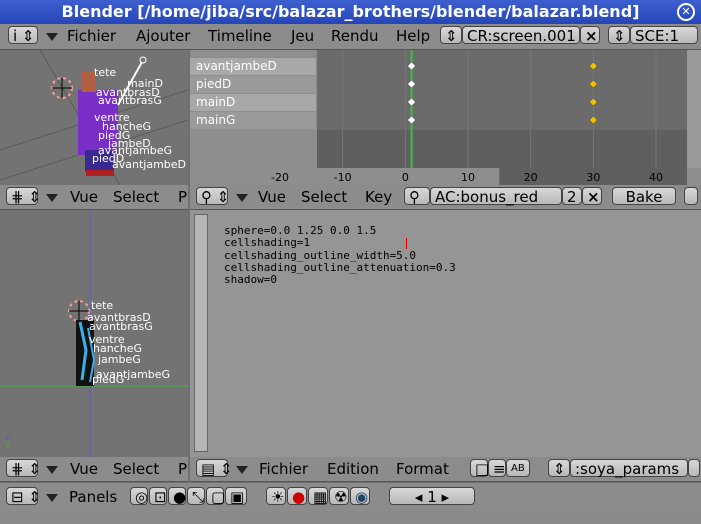 The width and height of the screenshot is (701, 524). Describe the element at coordinates (521, 35) in the screenshot. I see `screen-name-field: CR:screen.001` at that location.